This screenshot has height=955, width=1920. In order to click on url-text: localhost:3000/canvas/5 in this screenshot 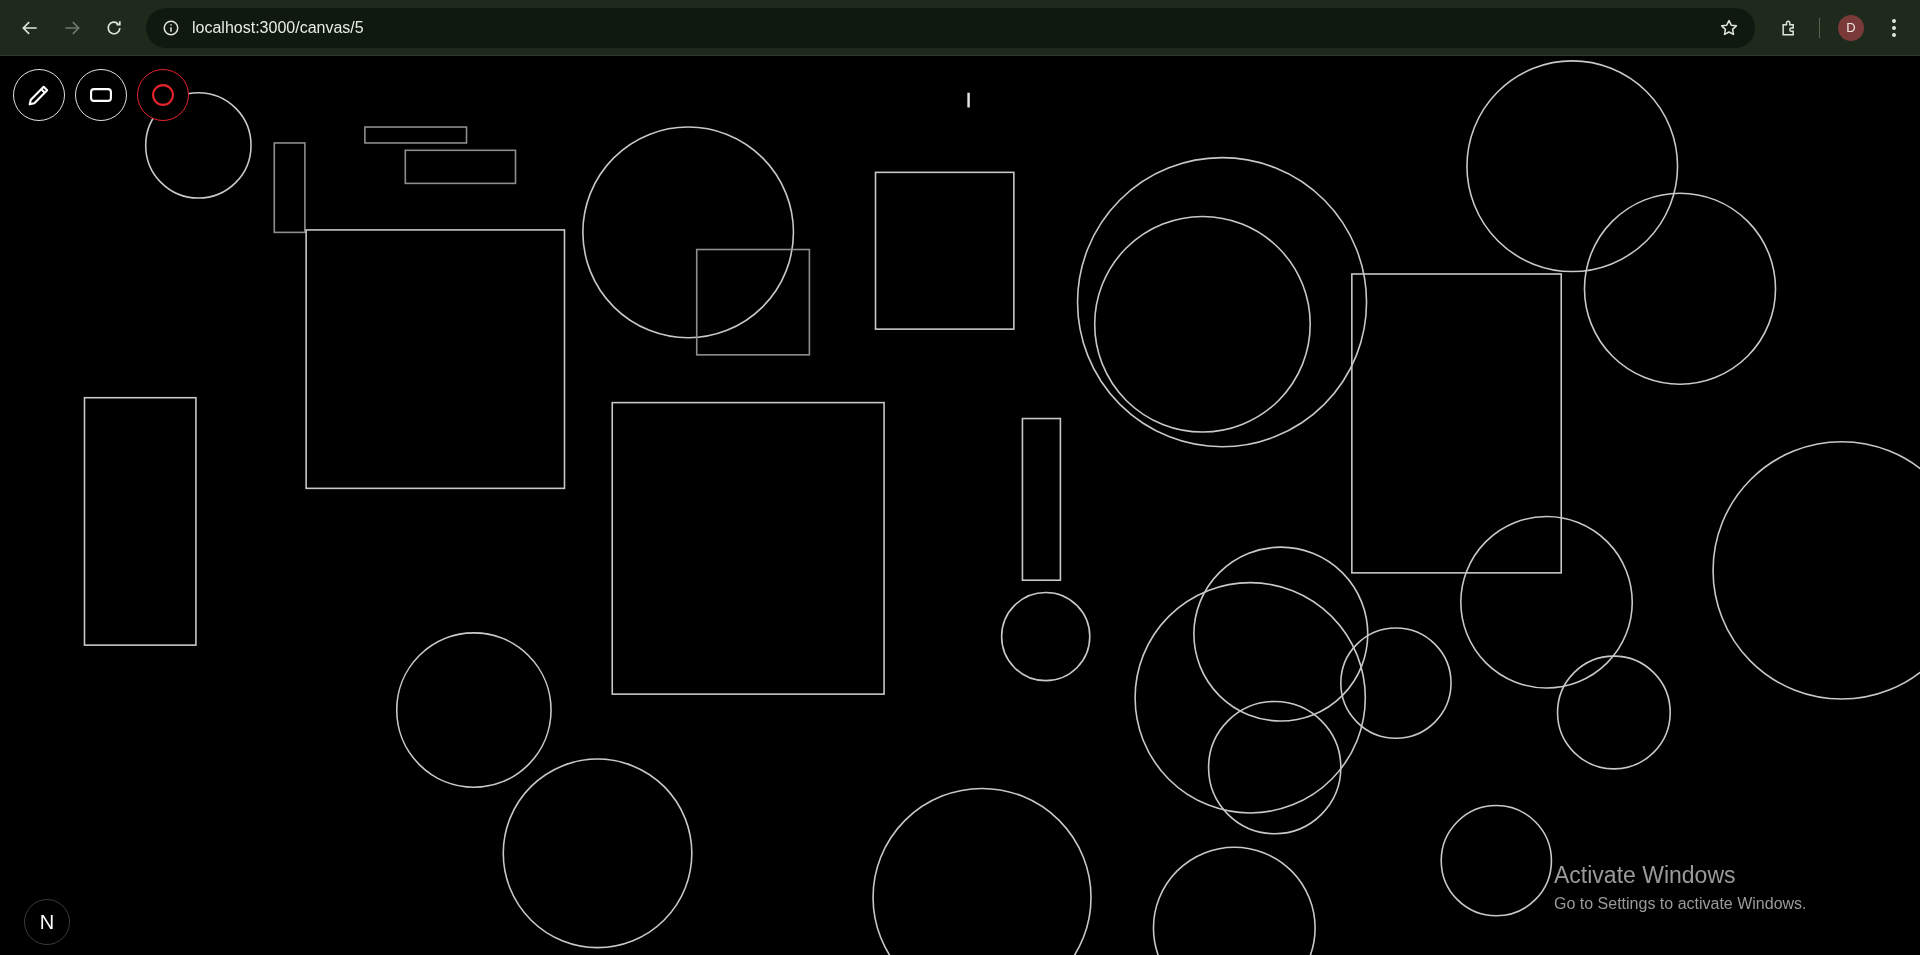, I will do `click(278, 27)`.